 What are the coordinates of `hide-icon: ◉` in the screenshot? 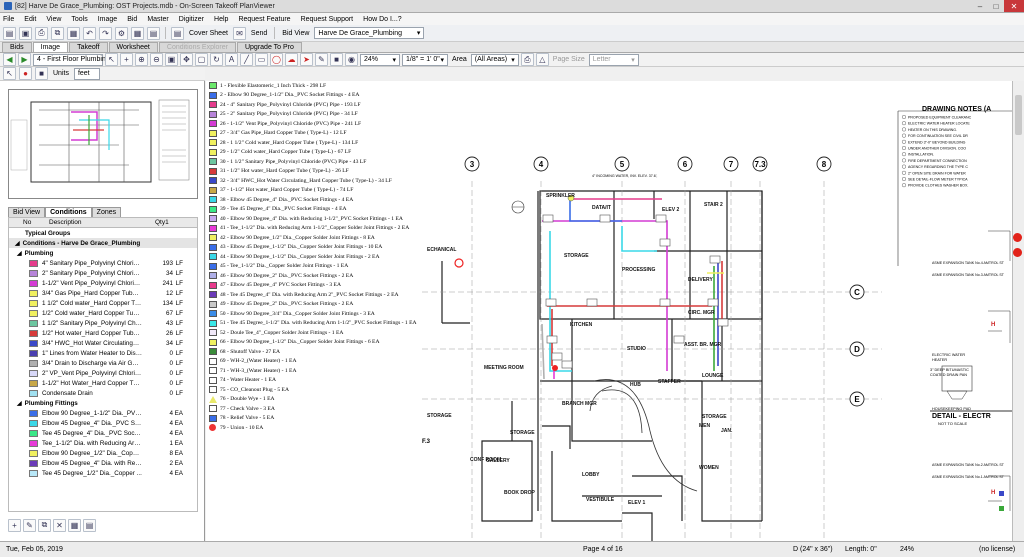 It's located at (351, 59).